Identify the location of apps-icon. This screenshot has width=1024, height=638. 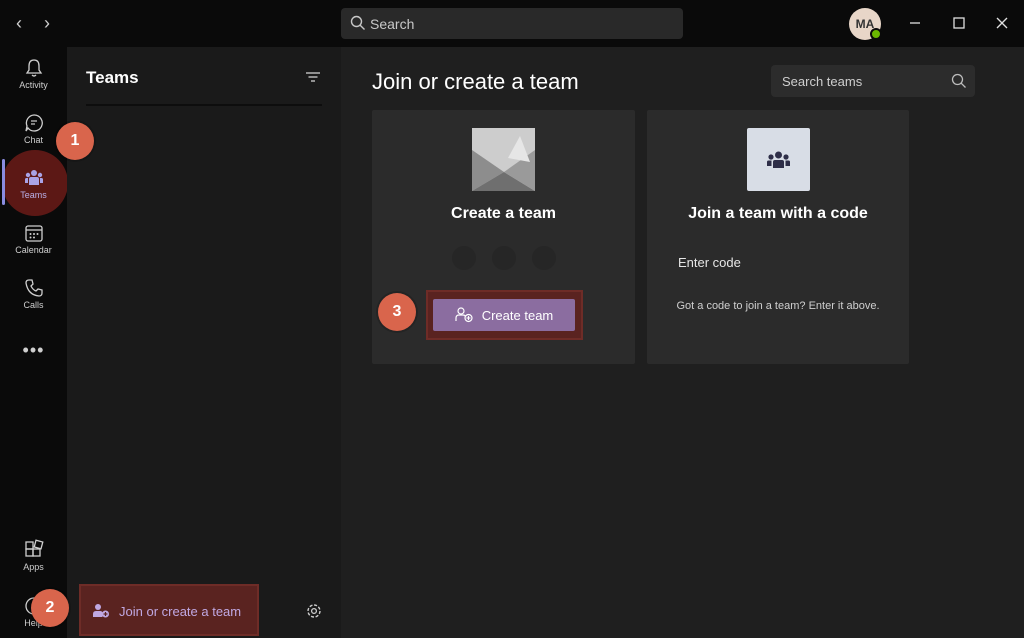
(34, 548).